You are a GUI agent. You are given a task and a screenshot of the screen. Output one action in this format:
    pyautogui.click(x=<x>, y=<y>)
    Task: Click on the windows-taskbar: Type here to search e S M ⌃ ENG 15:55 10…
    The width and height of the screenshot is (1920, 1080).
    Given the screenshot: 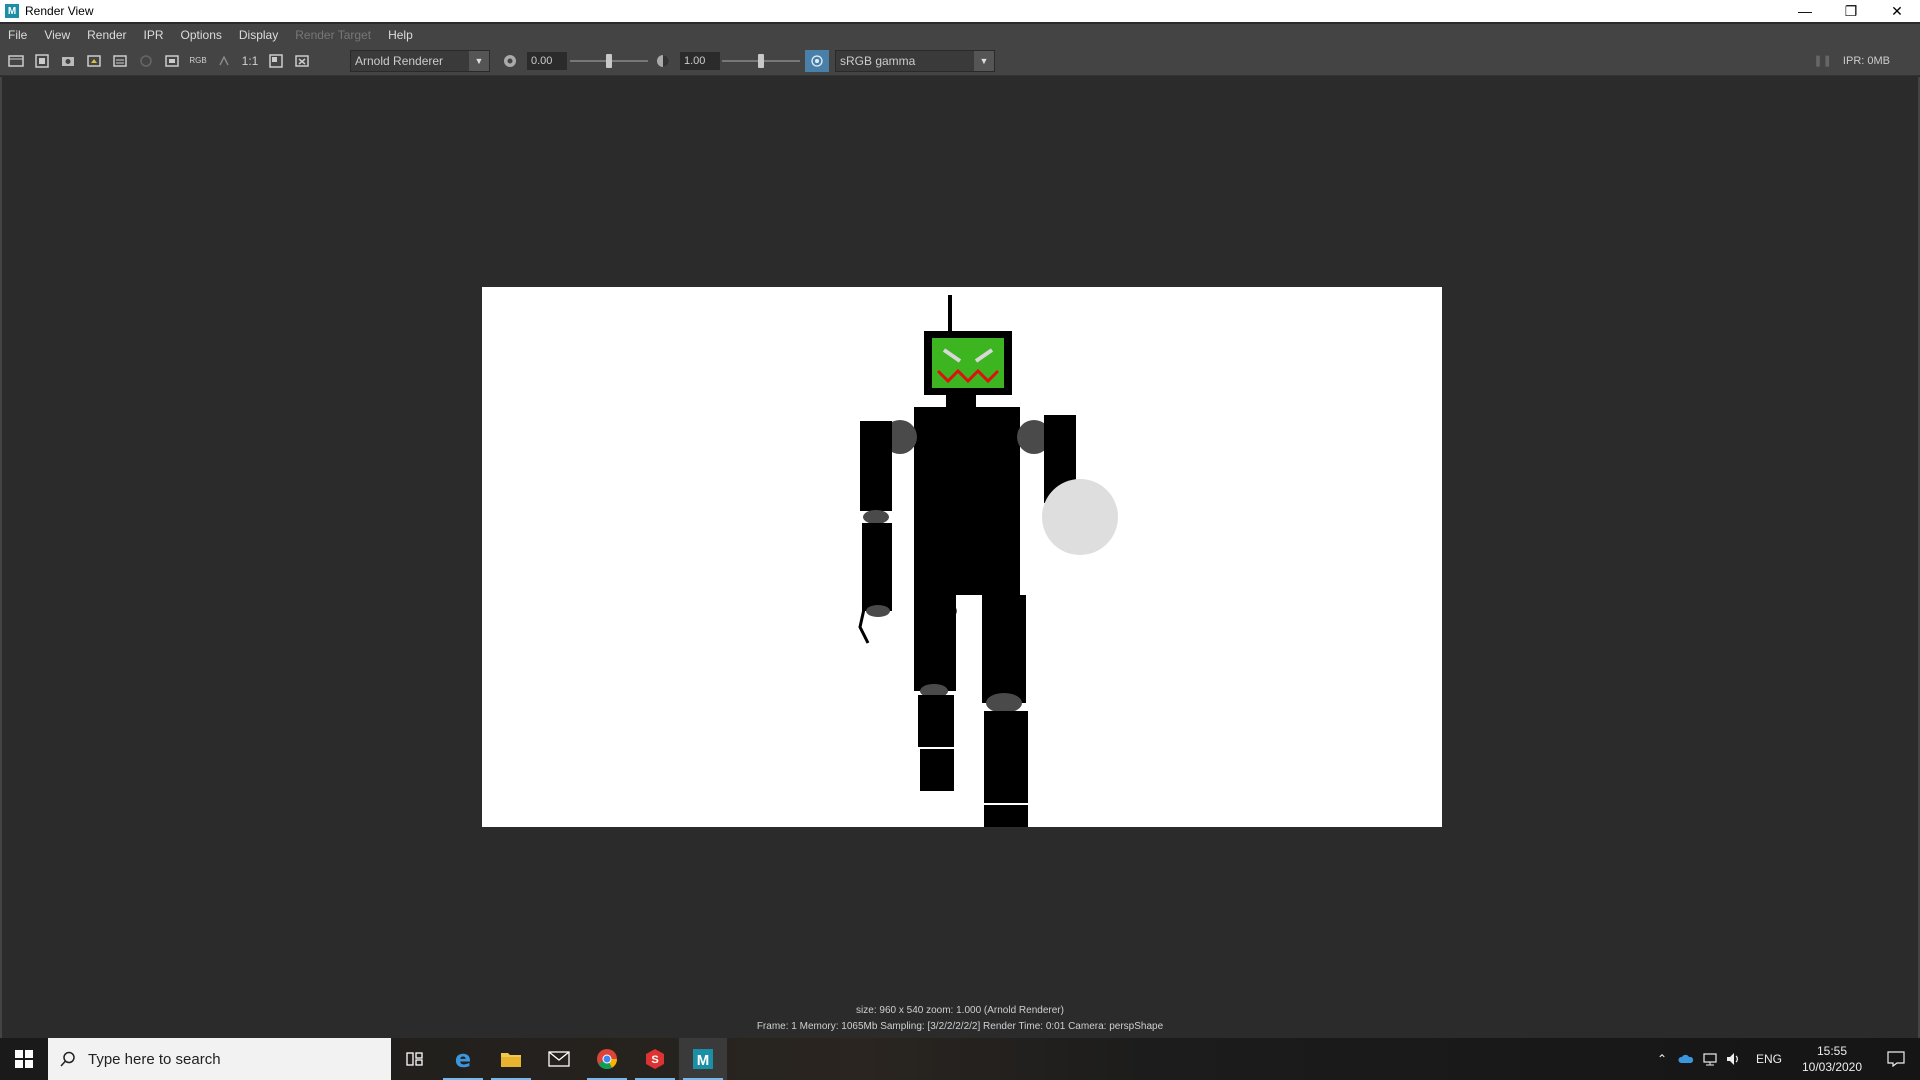 What is the action you would take?
    pyautogui.click(x=960, y=1059)
    